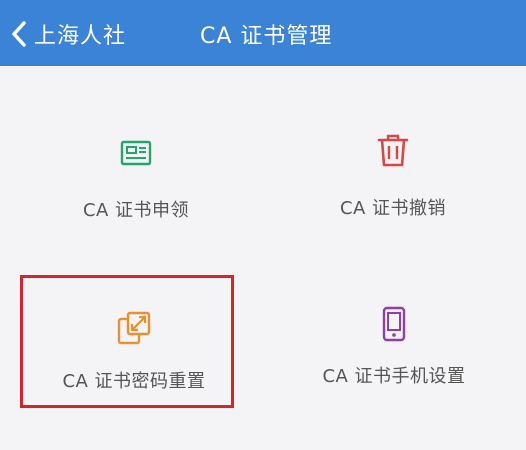 This screenshot has width=526, height=450. I want to click on nav-header: 上海人社 CA 证书管理, so click(263, 33).